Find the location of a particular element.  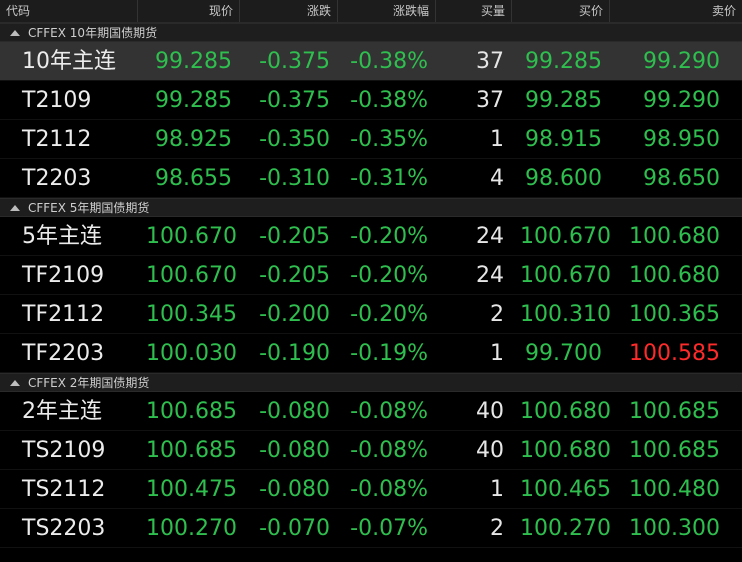

col-header-bid-price: 买价 is located at coordinates (561, 11).